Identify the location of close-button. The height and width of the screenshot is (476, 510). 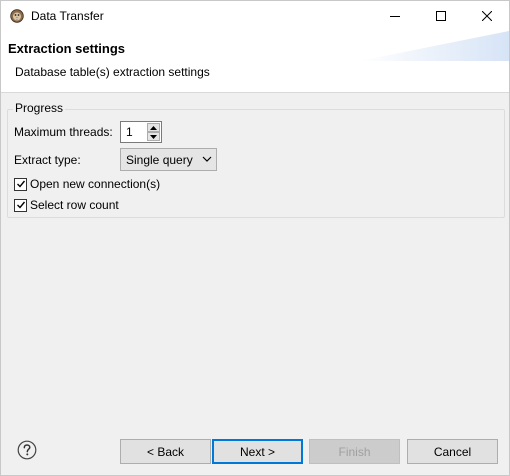
(487, 16).